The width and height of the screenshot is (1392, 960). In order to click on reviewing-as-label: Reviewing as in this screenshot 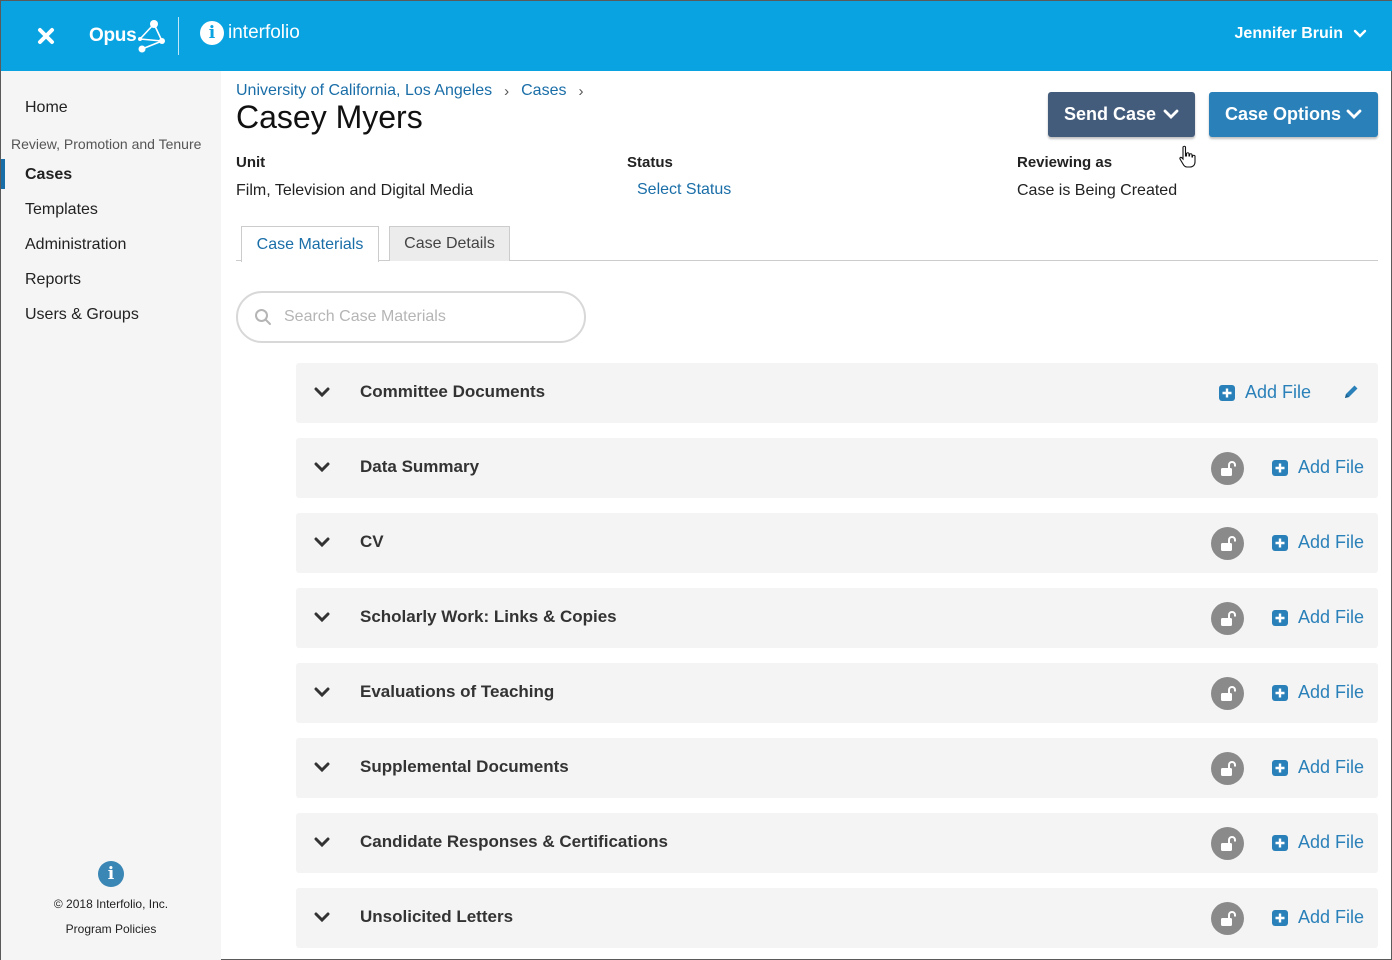, I will do `click(1065, 162)`.